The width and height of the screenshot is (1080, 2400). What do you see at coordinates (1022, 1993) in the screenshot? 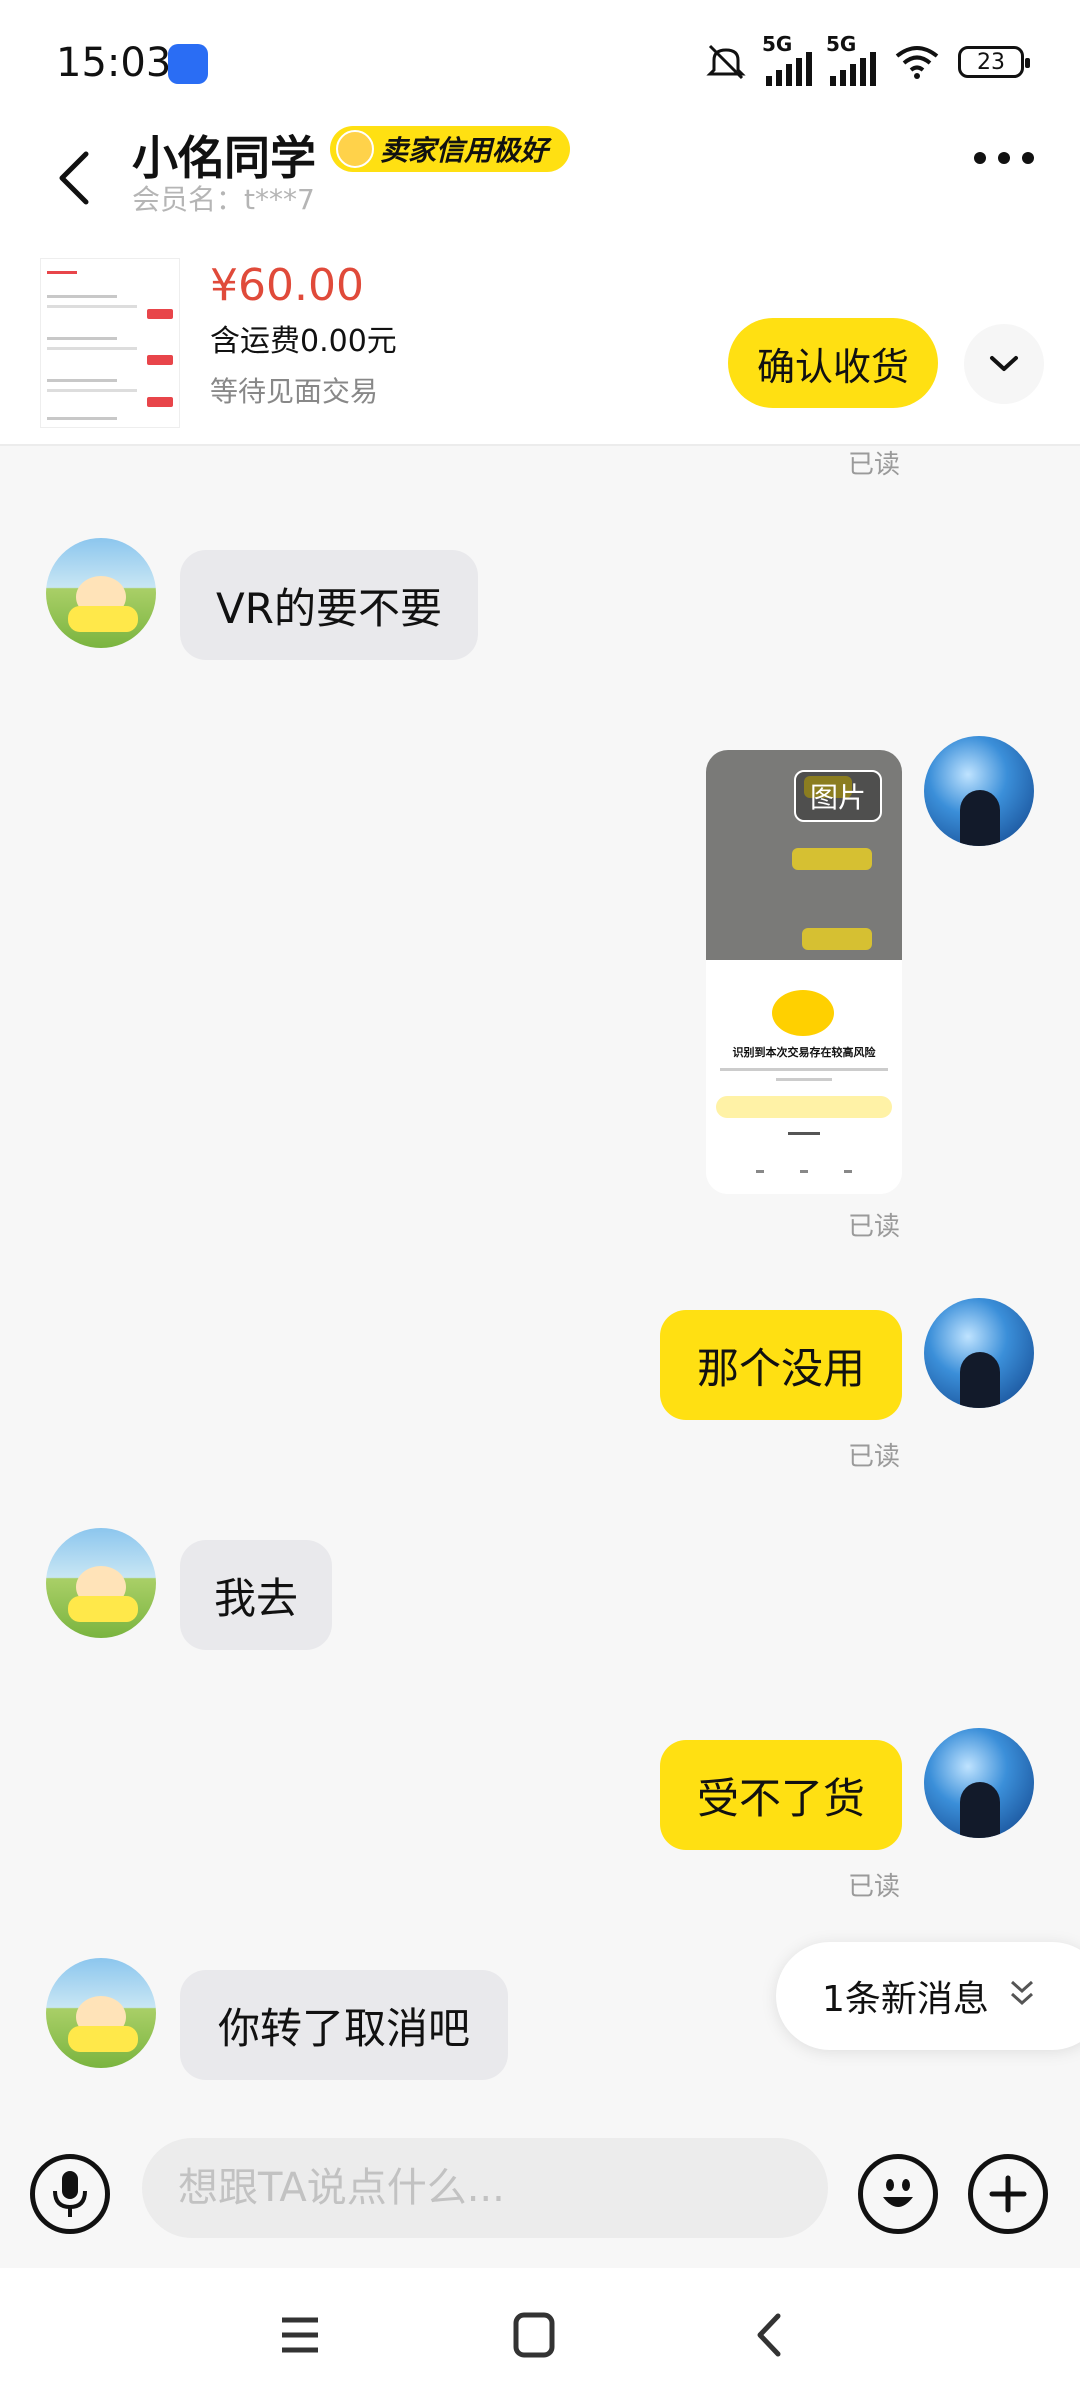
I see `double-chevron-down-icon` at bounding box center [1022, 1993].